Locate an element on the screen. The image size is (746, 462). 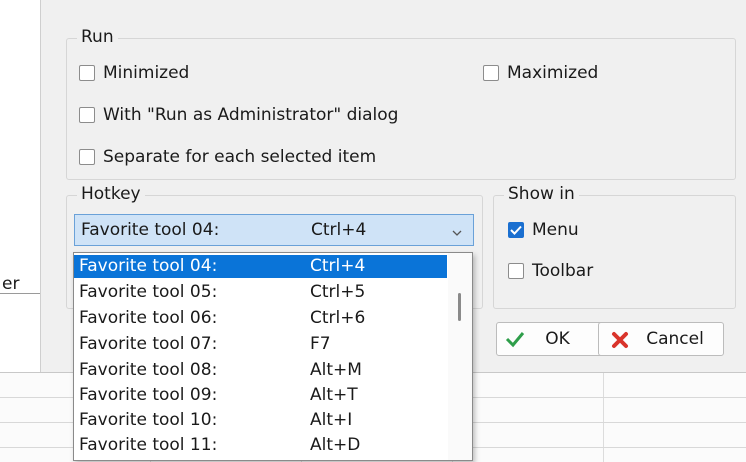
run-as-admin-checkbox: With "Run as Administrator" dialog is located at coordinates (238, 115).